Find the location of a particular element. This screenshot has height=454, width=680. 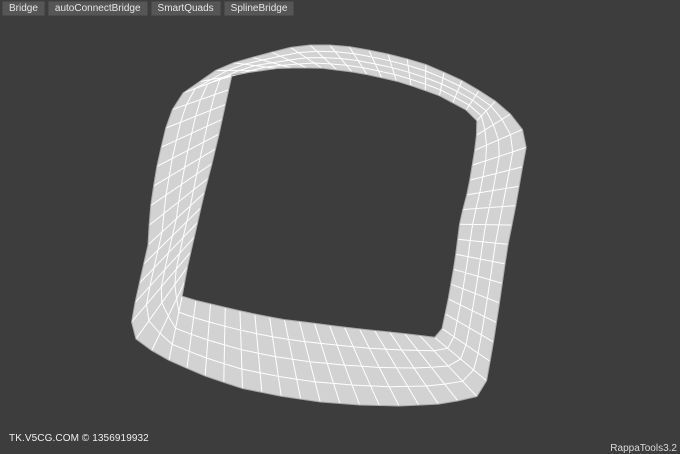

smart-quads-button: SmartQuads is located at coordinates (186, 8).